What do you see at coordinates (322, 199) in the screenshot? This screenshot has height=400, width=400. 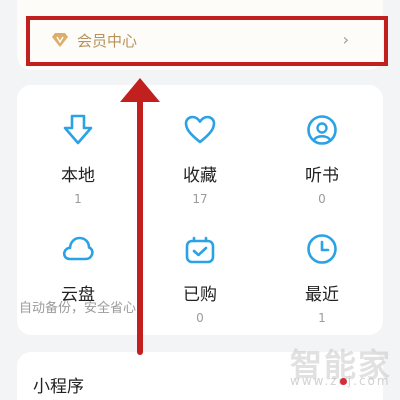 I see `grid-count-audiobook: 0` at bounding box center [322, 199].